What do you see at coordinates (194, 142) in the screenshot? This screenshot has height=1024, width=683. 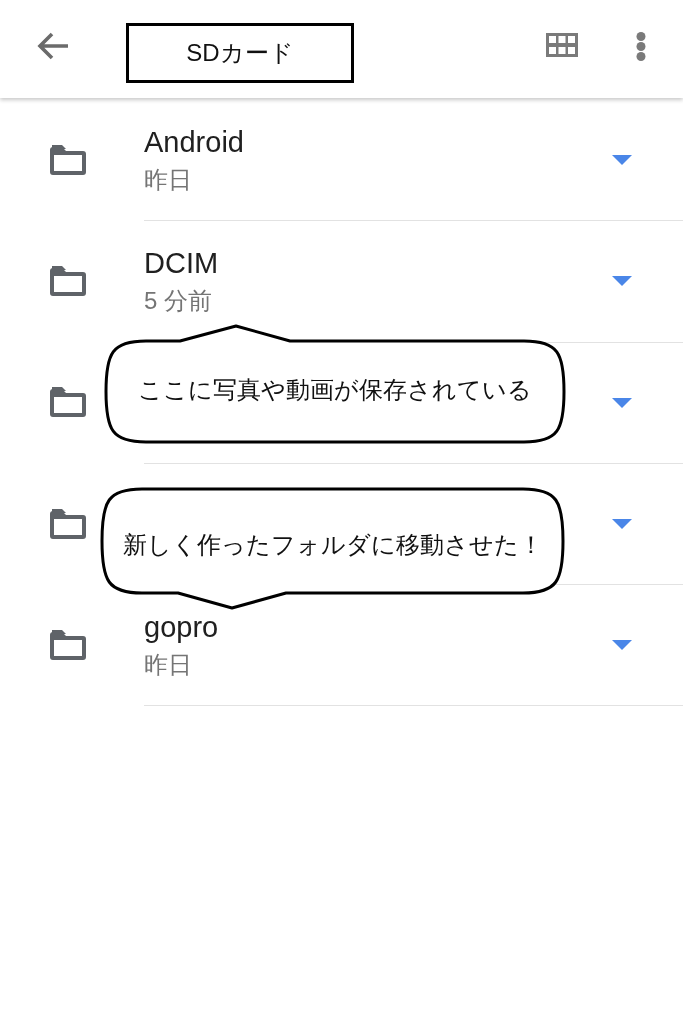 I see `folder-name: Android` at bounding box center [194, 142].